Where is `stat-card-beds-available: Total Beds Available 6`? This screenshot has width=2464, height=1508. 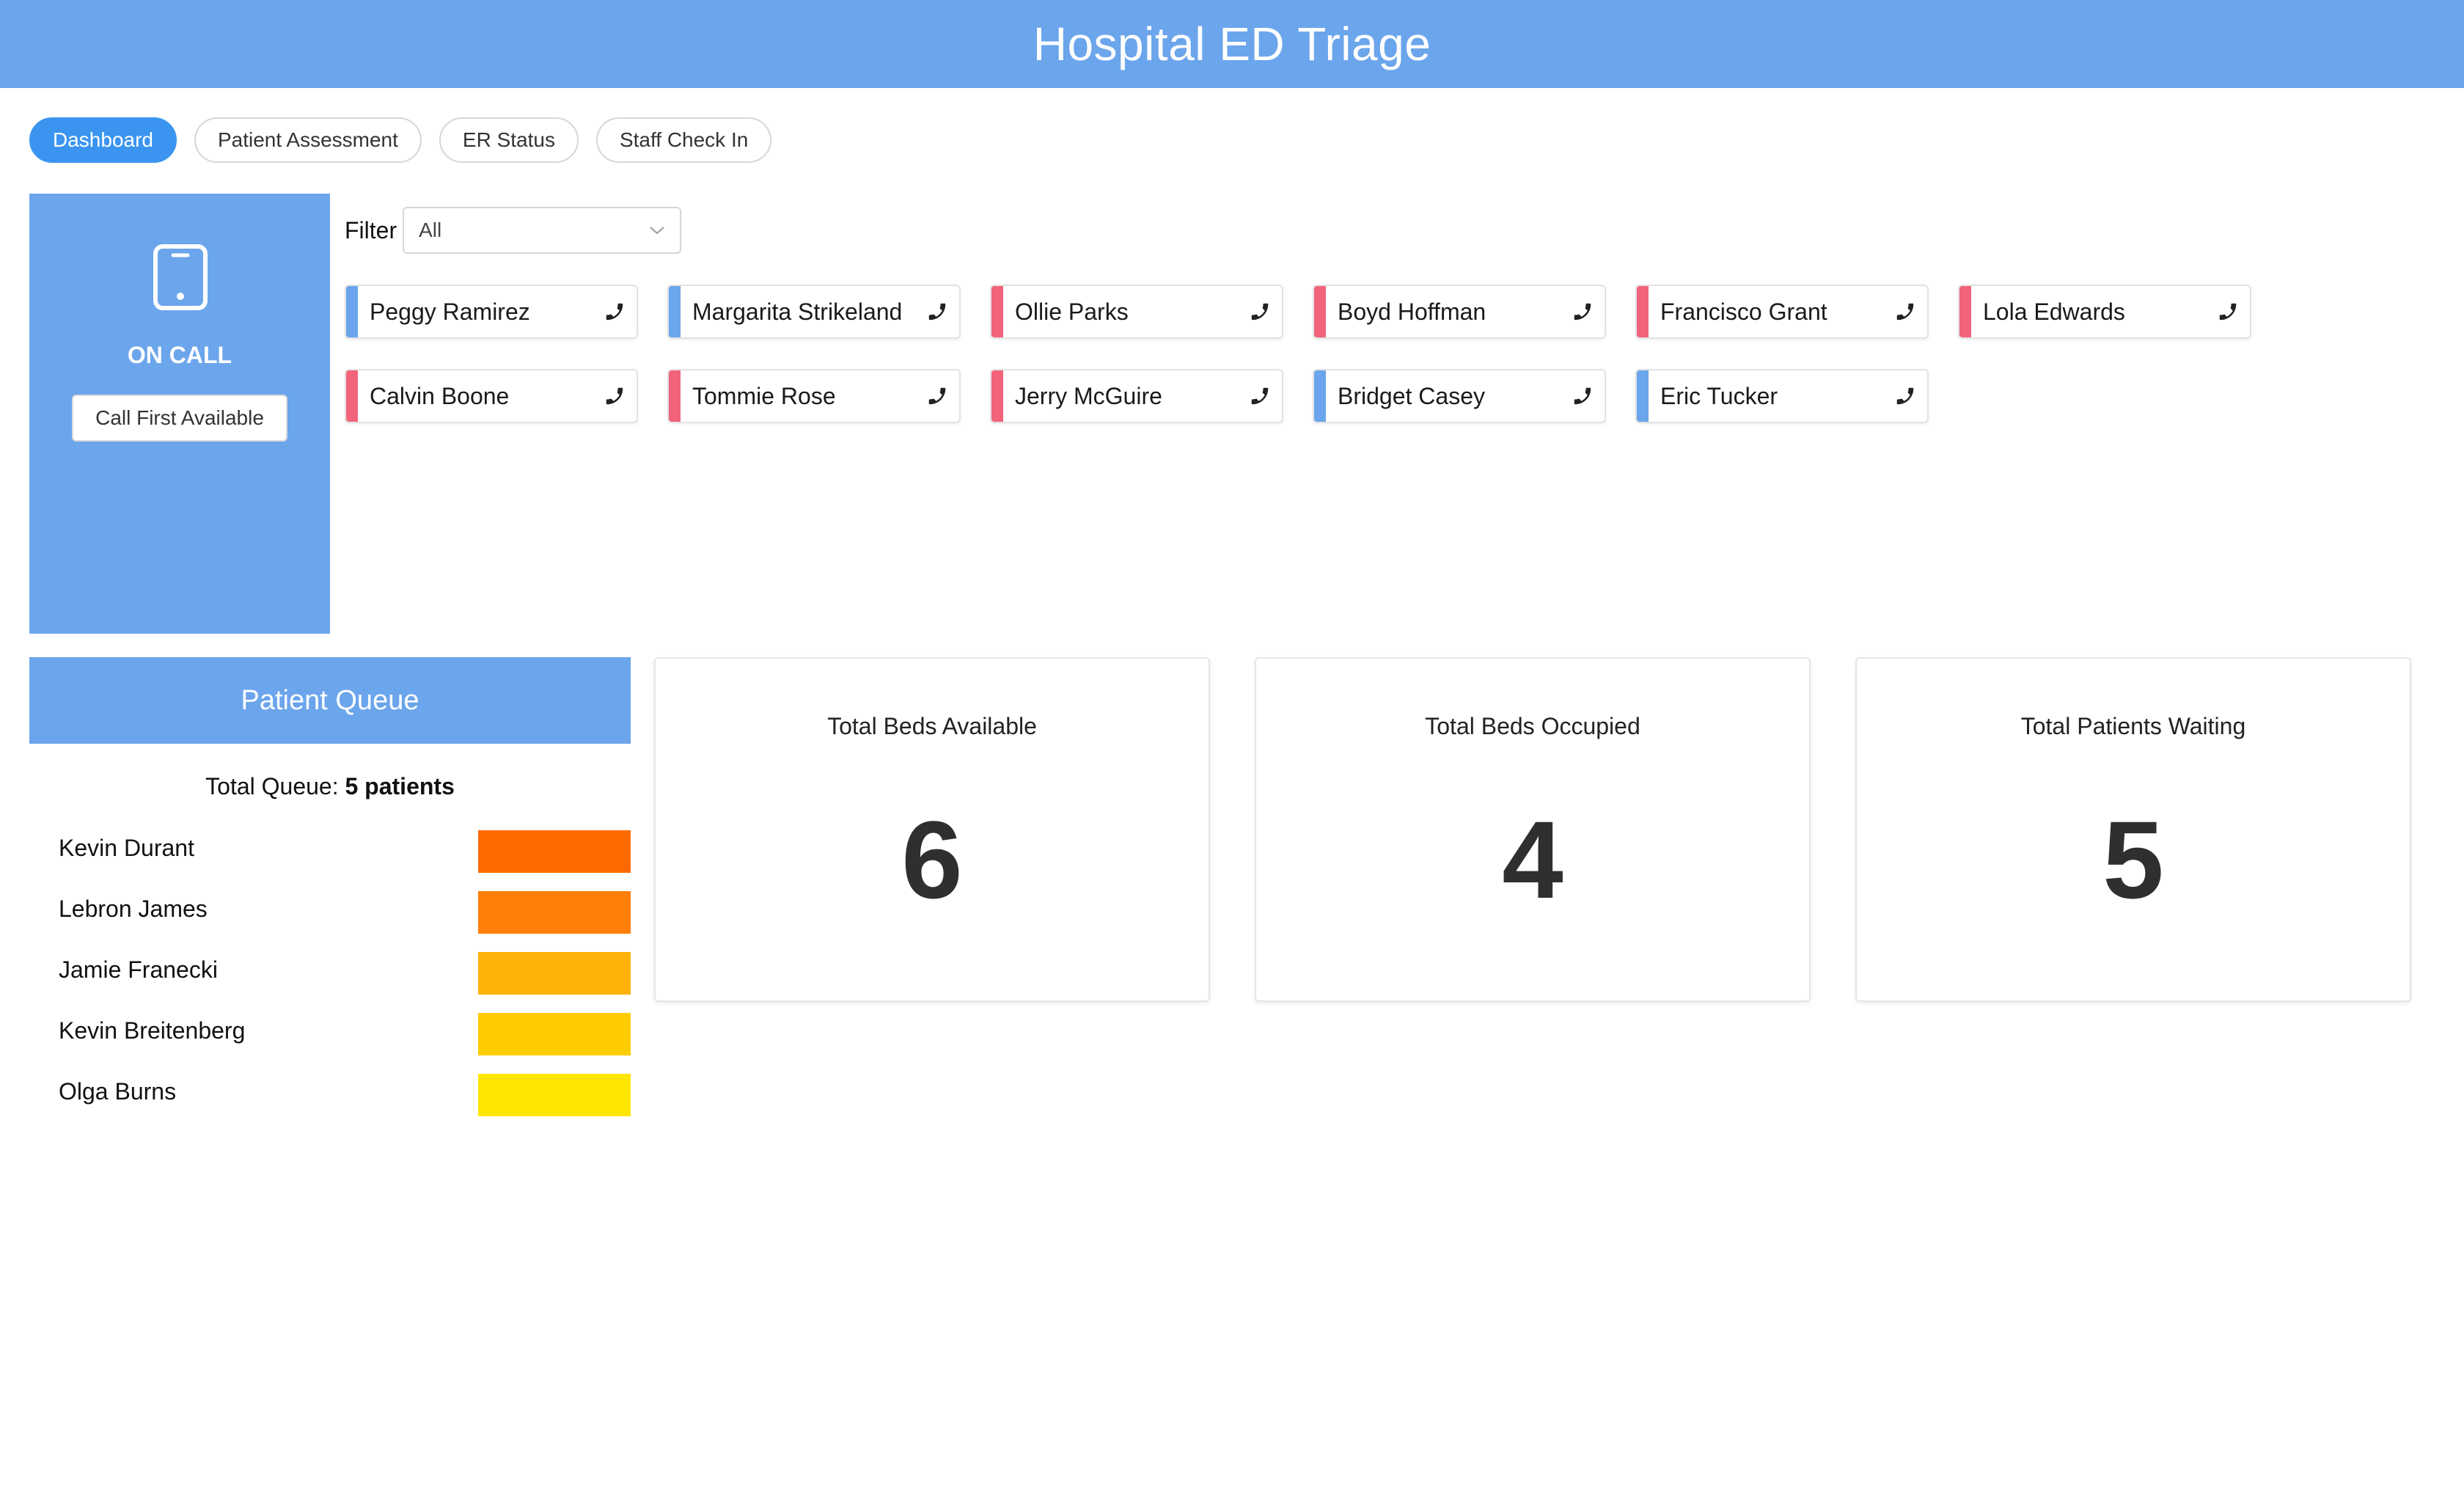 stat-card-beds-available: Total Beds Available 6 is located at coordinates (932, 829).